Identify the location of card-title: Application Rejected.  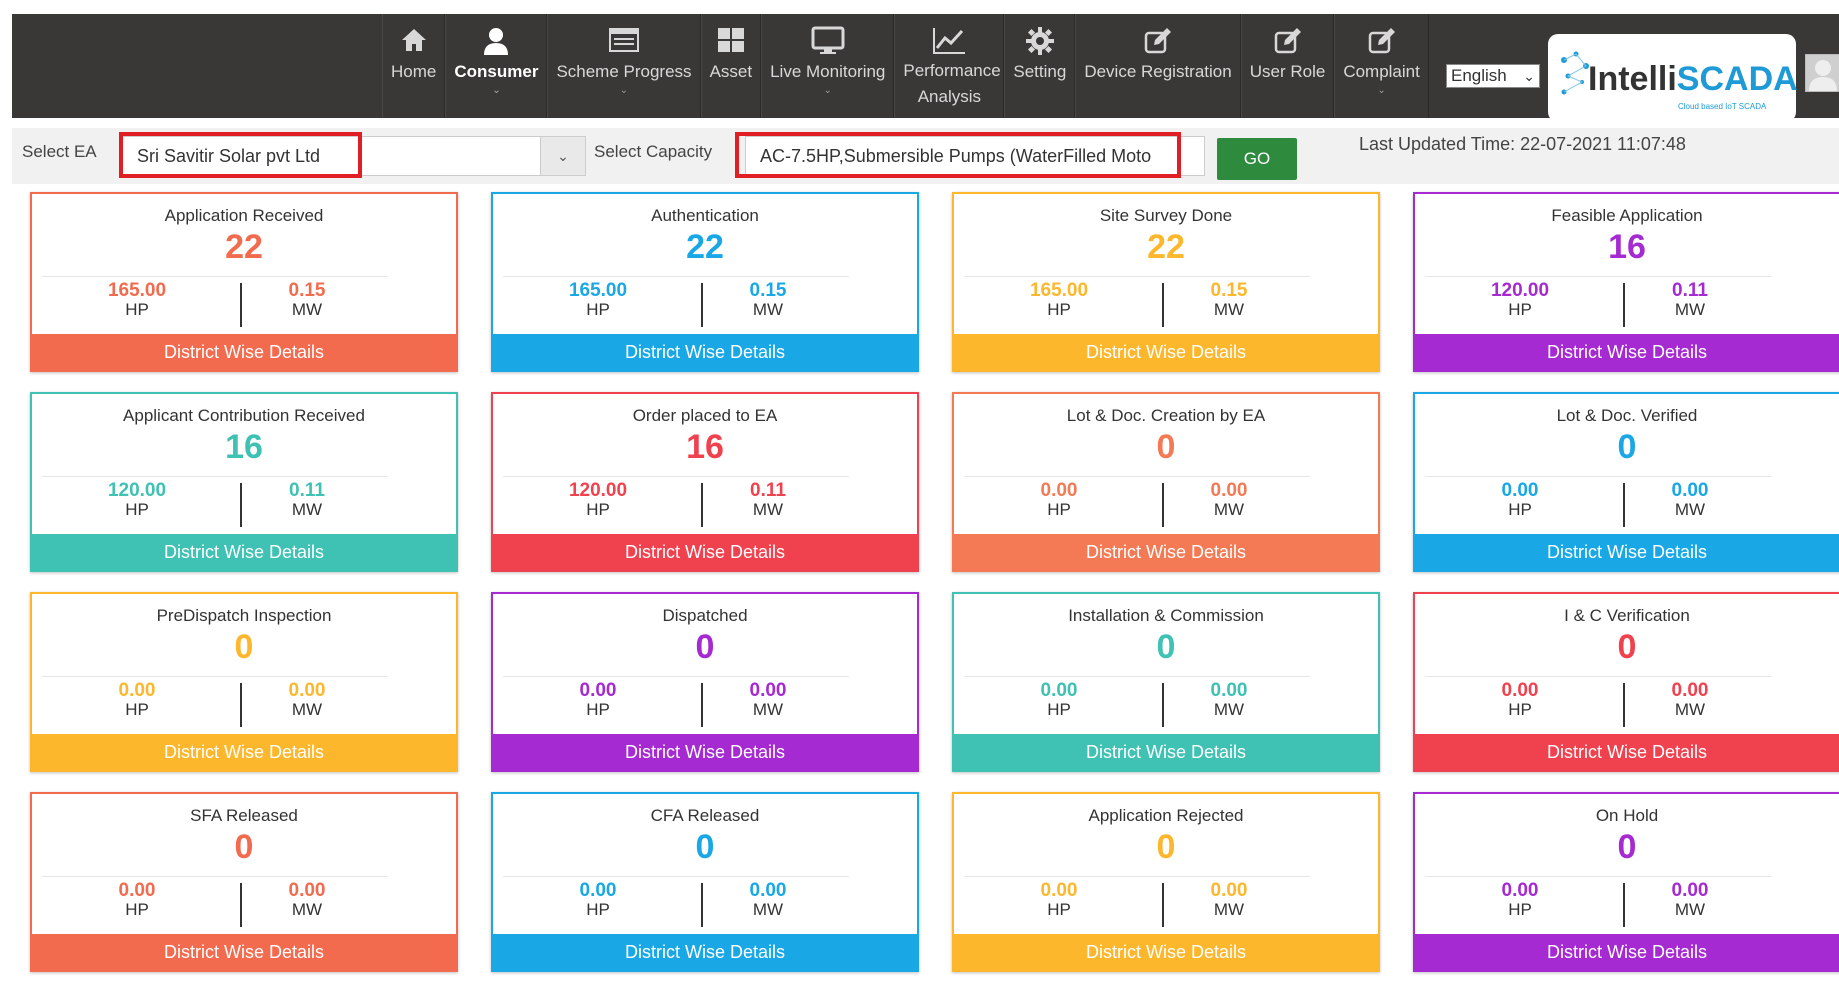
(1166, 815).